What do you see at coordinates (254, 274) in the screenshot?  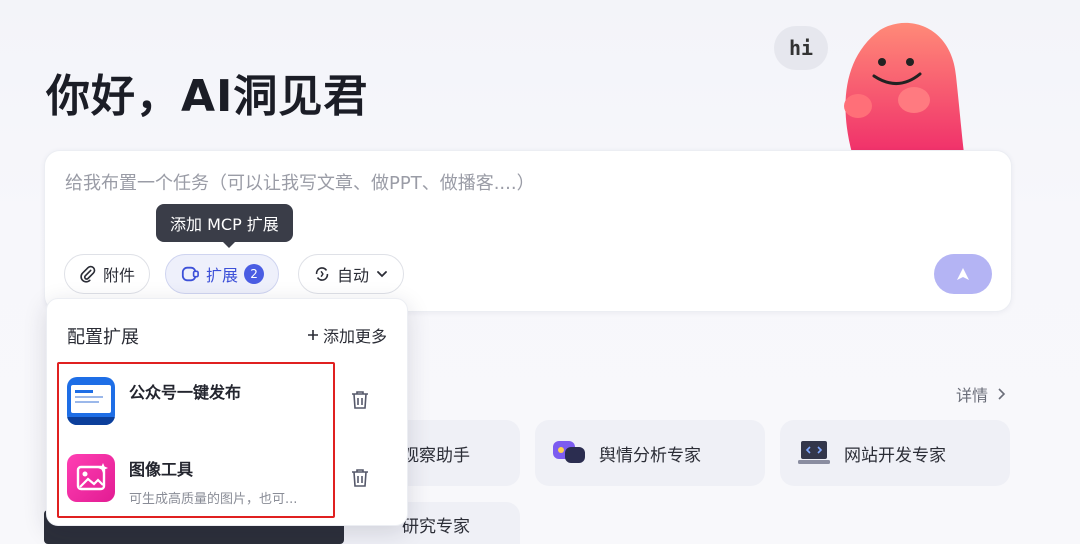 I see `extensions-count-badge: 2` at bounding box center [254, 274].